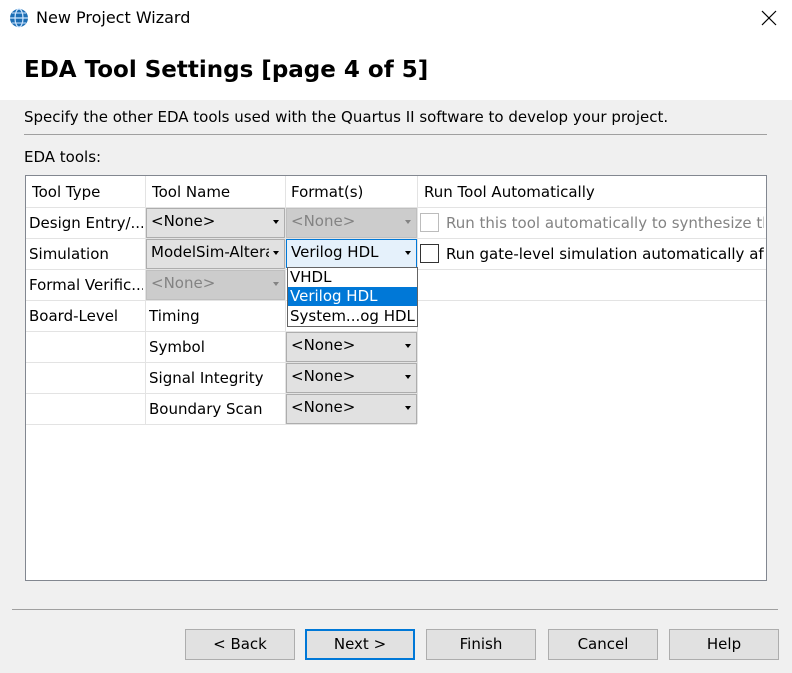 Image resolution: width=792 pixels, height=673 pixels. What do you see at coordinates (66, 192) in the screenshot?
I see `header-tool-type: Tool Type` at bounding box center [66, 192].